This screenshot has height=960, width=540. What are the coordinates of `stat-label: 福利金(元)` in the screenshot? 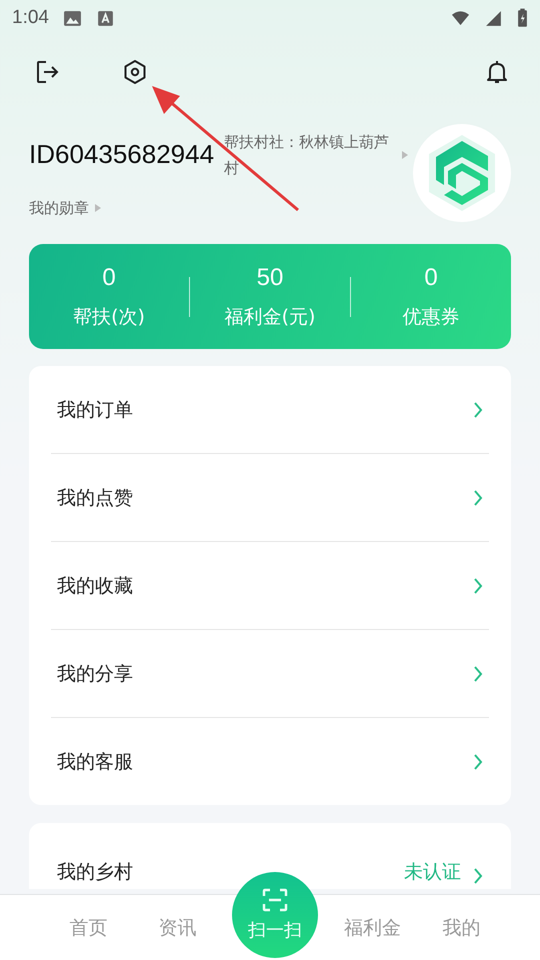 It's located at (270, 317).